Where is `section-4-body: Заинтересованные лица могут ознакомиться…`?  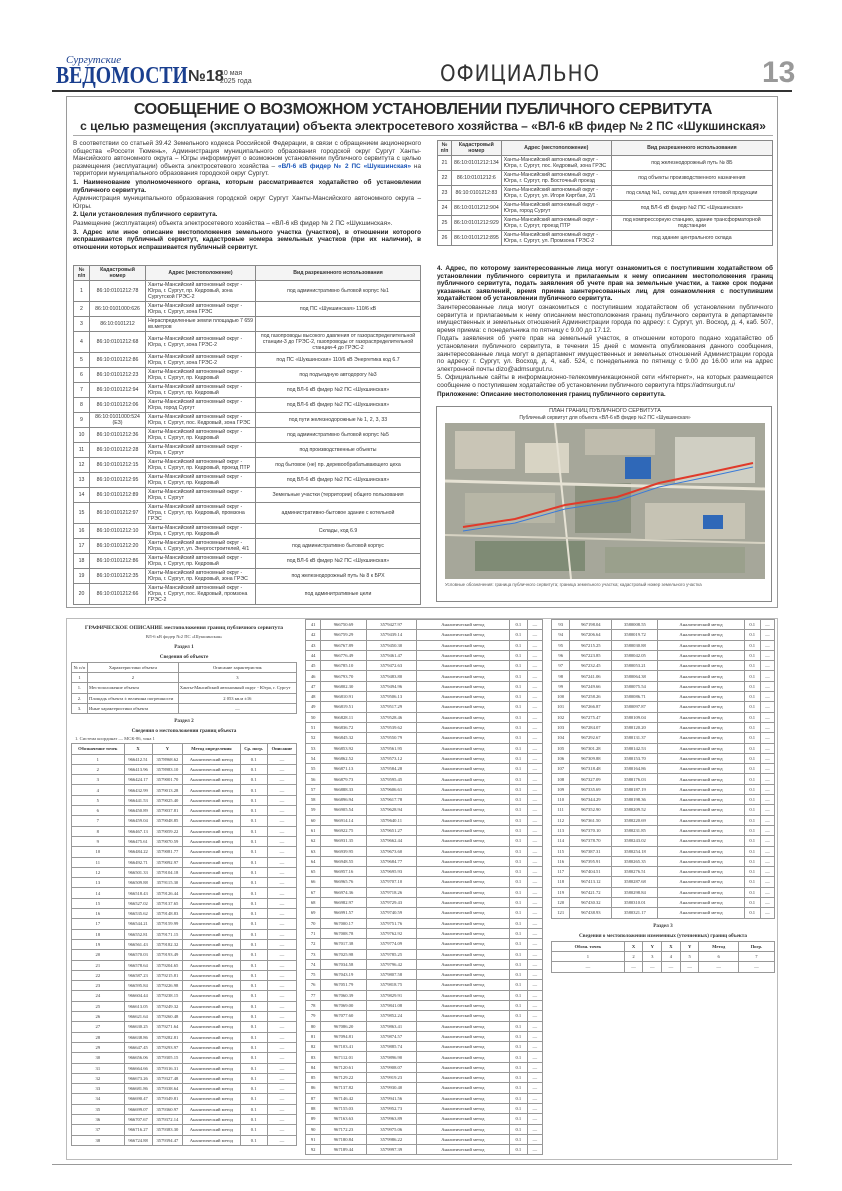
section-4-body: Заинтересованные лица могут ознакомиться… is located at coordinates (605, 318).